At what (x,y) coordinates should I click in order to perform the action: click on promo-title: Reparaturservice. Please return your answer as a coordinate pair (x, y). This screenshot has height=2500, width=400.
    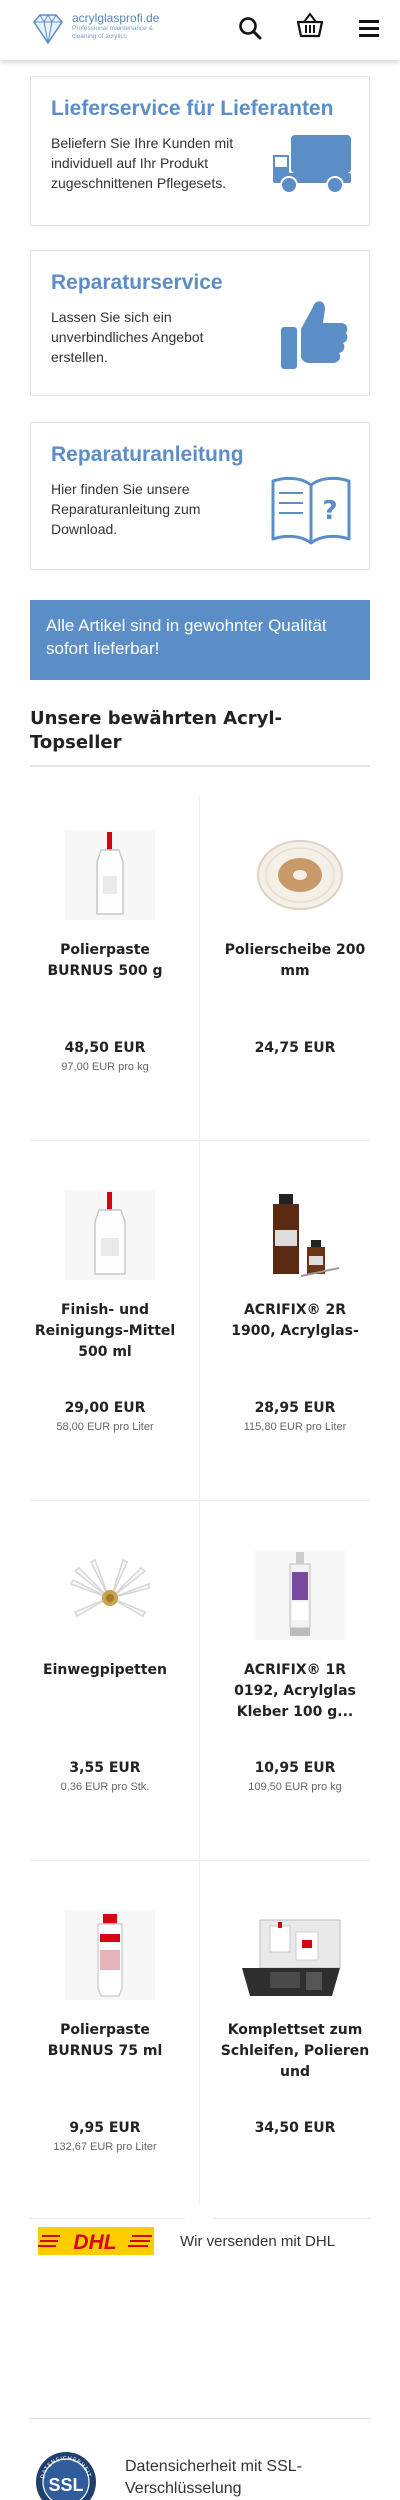
    Looking at the image, I should click on (137, 282).